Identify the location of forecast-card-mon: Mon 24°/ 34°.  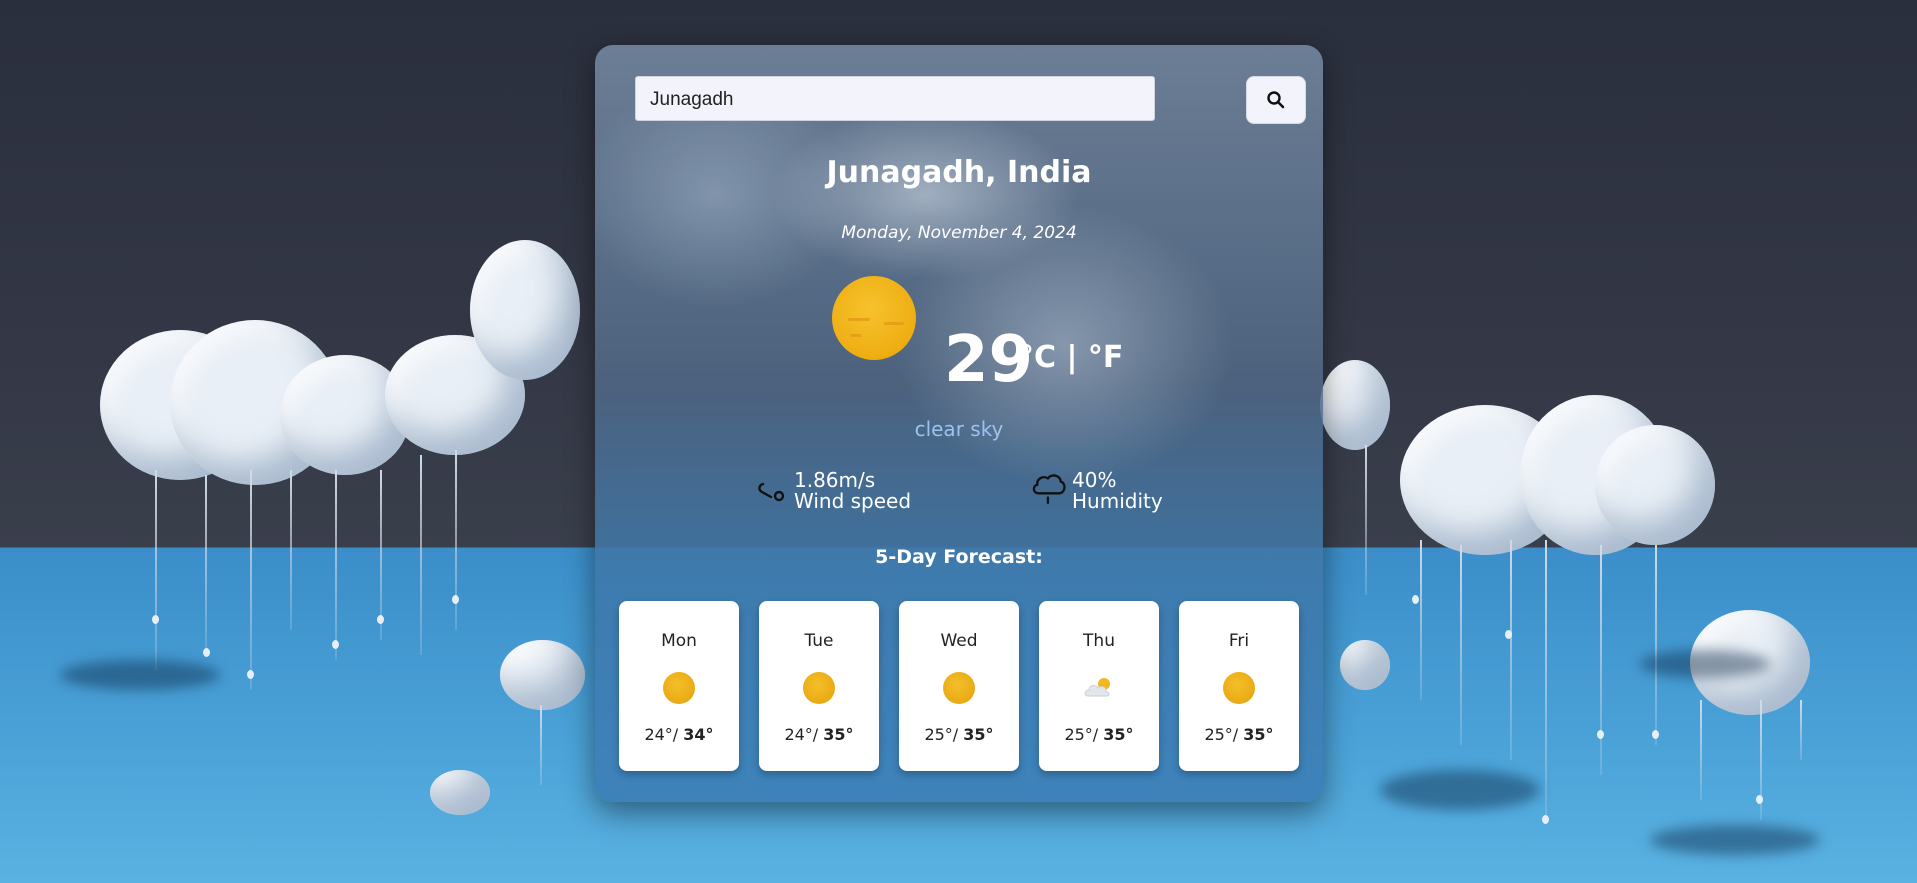
(679, 686).